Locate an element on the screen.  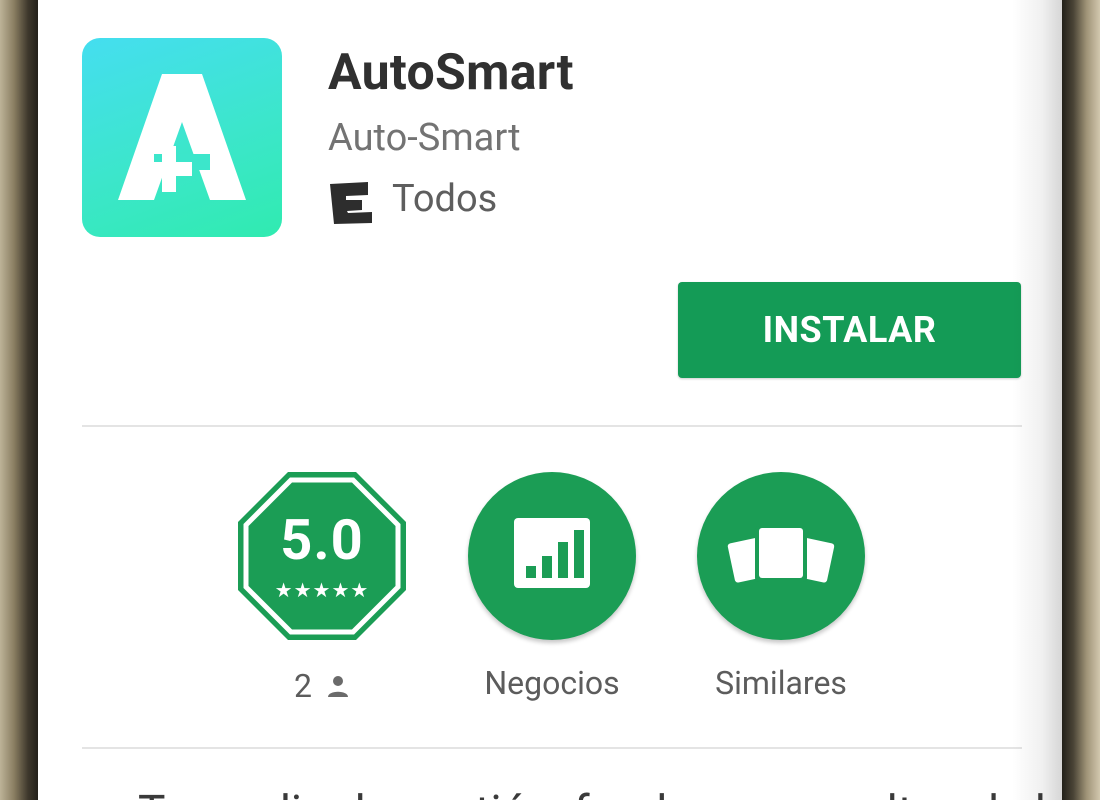
app-icon is located at coordinates (182, 137).